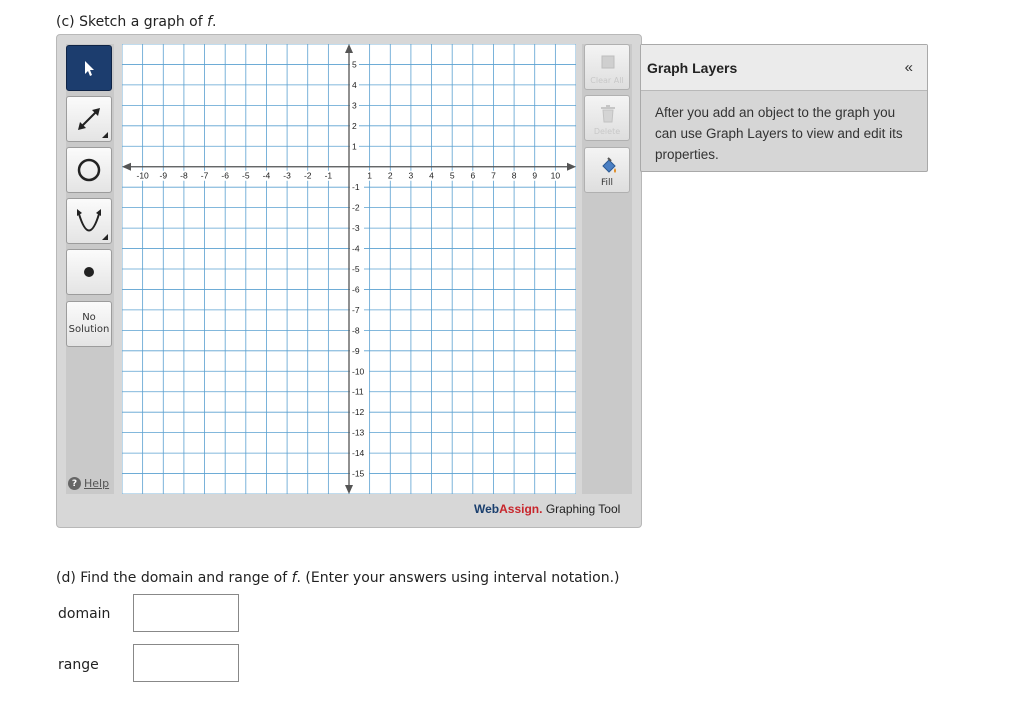  I want to click on webassign-brand: WebAssign. Graphing Tool, so click(547, 509).